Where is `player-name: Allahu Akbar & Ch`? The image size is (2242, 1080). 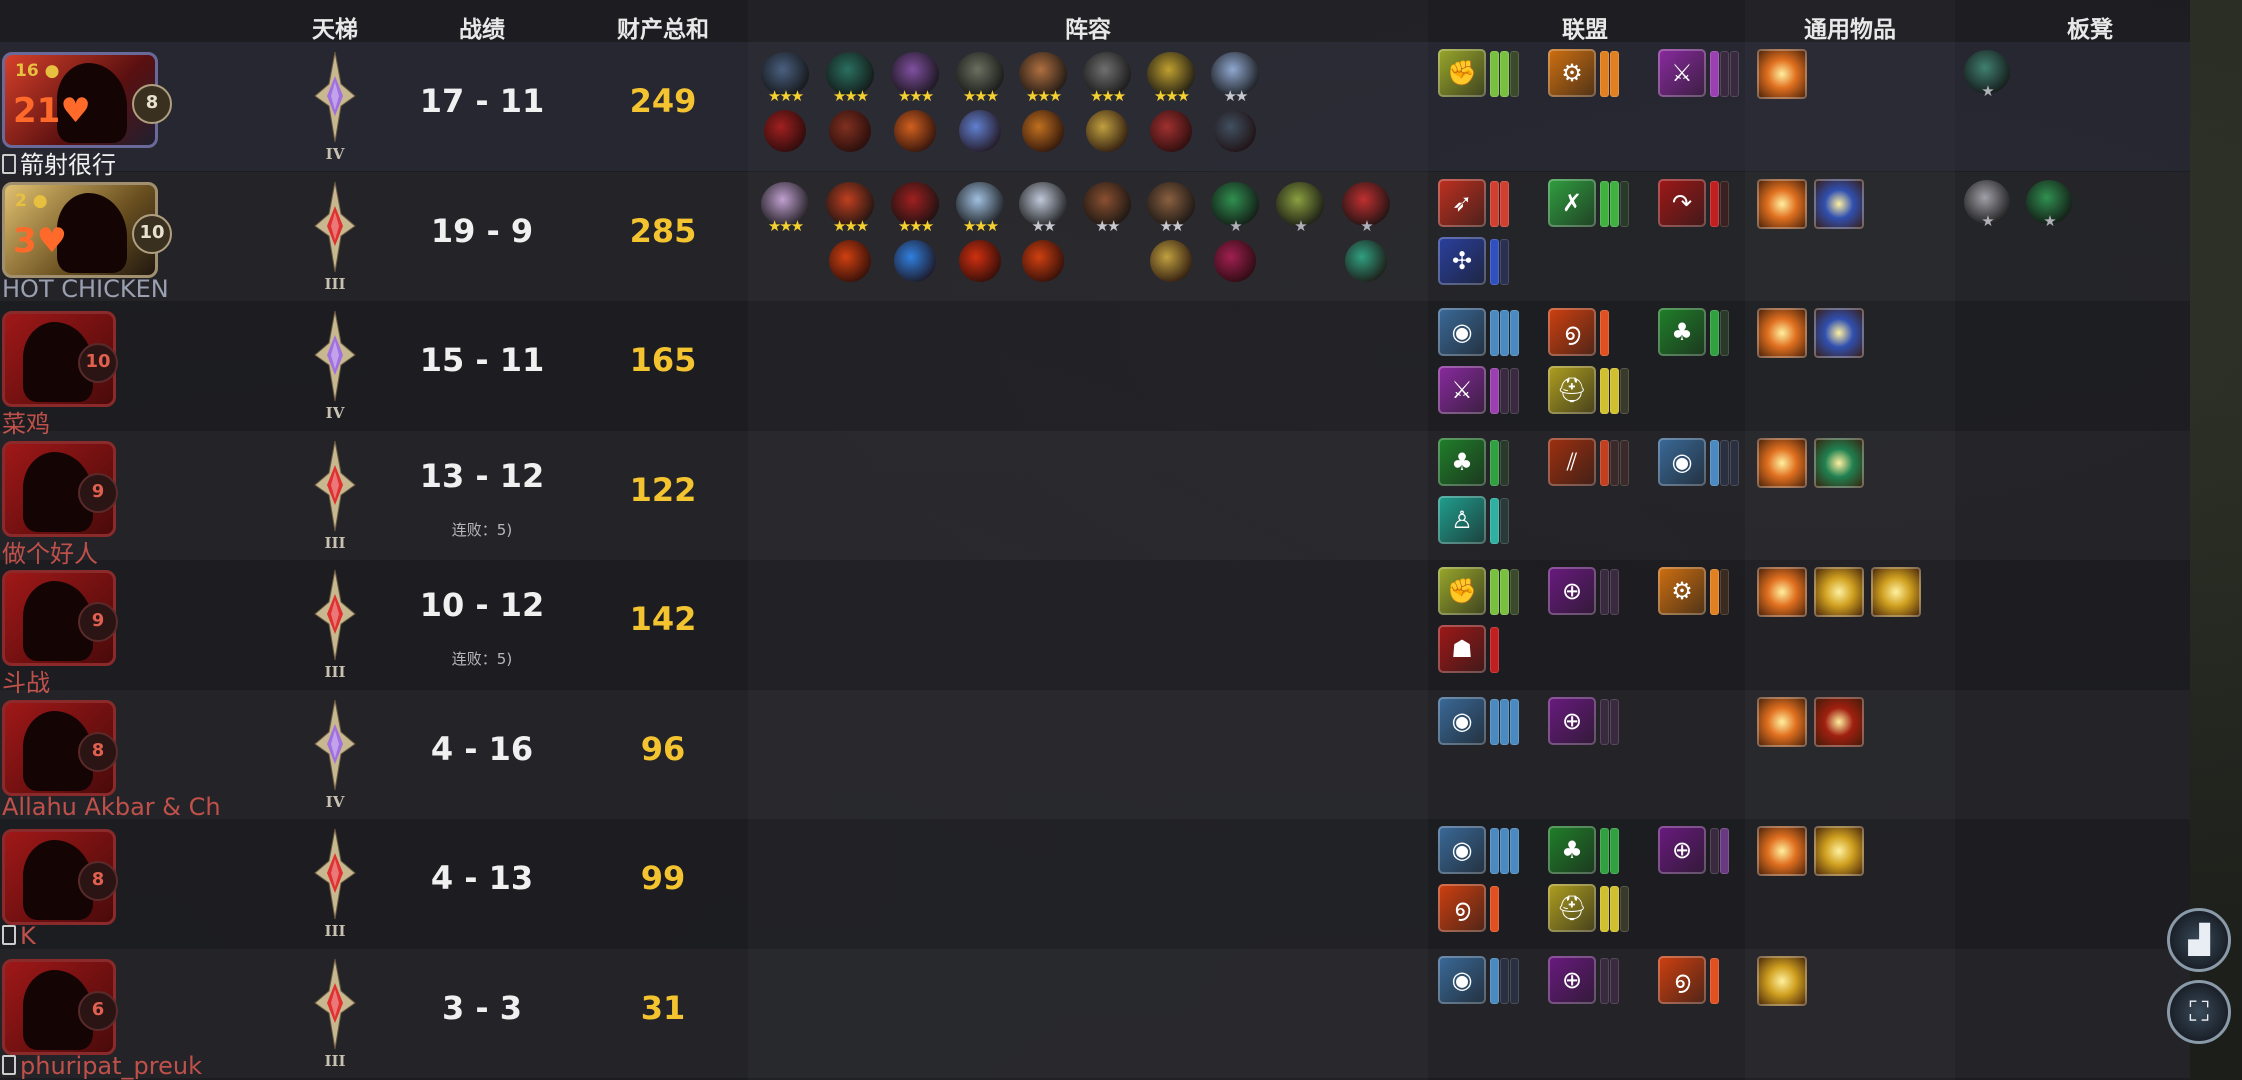 player-name: Allahu Akbar & Ch is located at coordinates (111, 807).